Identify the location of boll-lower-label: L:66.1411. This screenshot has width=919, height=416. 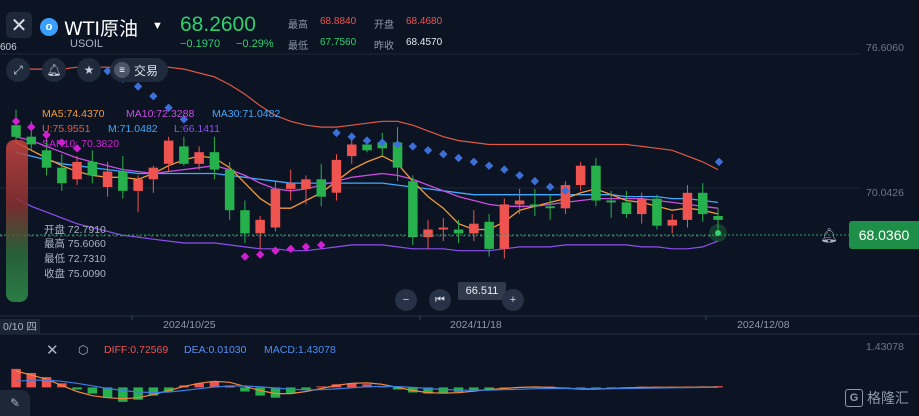
(197, 129).